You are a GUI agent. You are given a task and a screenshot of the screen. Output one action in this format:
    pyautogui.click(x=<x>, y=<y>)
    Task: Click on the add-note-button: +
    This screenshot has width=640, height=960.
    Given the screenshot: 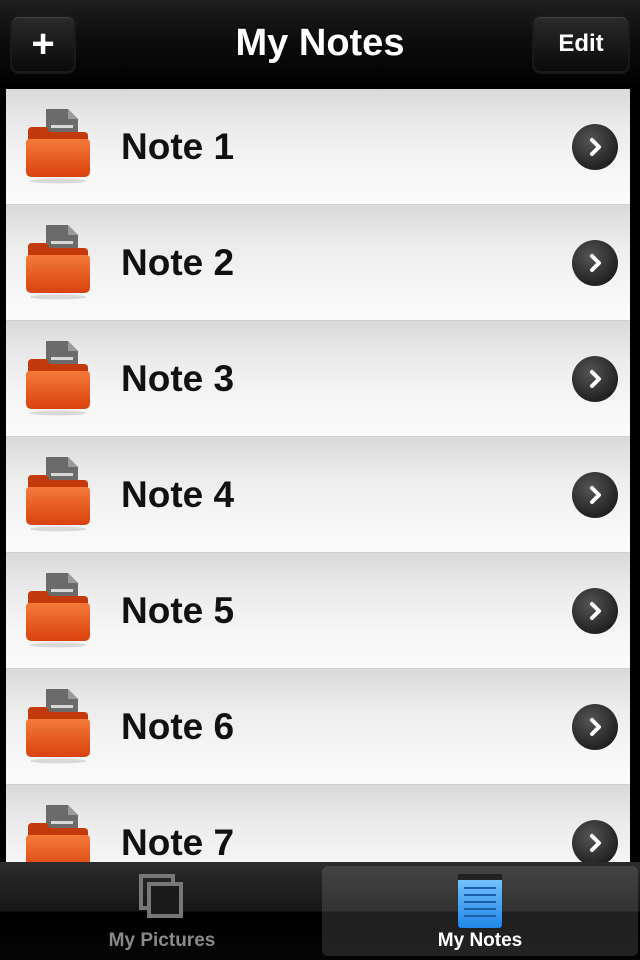 What is the action you would take?
    pyautogui.click(x=43, y=44)
    